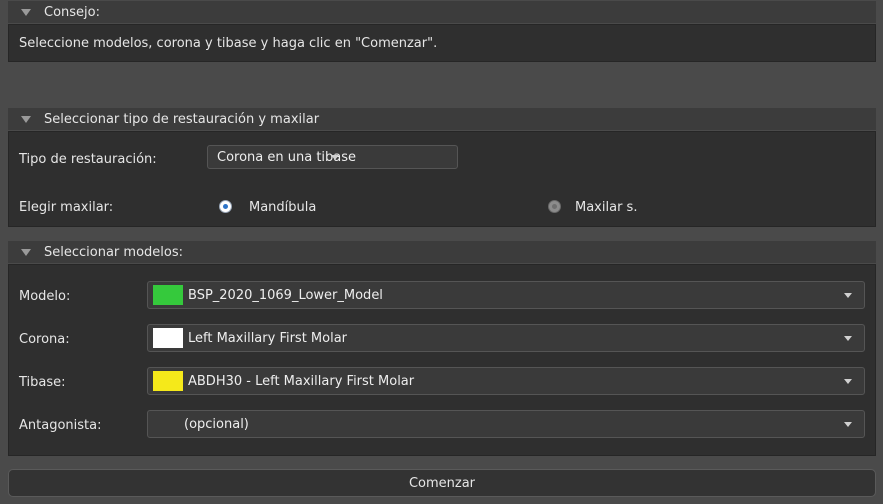  What do you see at coordinates (168, 381) in the screenshot?
I see `tibase-color-swatch` at bounding box center [168, 381].